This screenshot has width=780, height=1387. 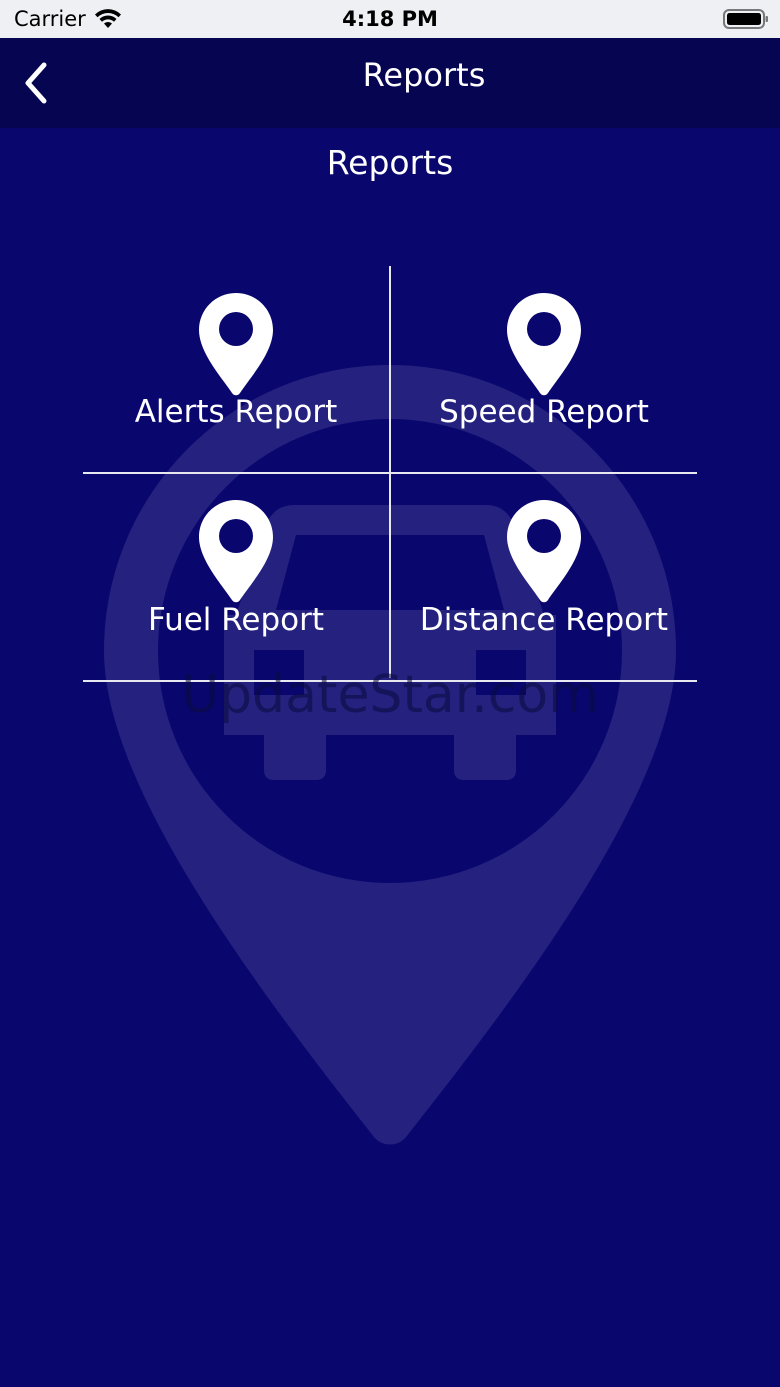 What do you see at coordinates (236, 412) in the screenshot?
I see `alerts-report-label: Alerts Report` at bounding box center [236, 412].